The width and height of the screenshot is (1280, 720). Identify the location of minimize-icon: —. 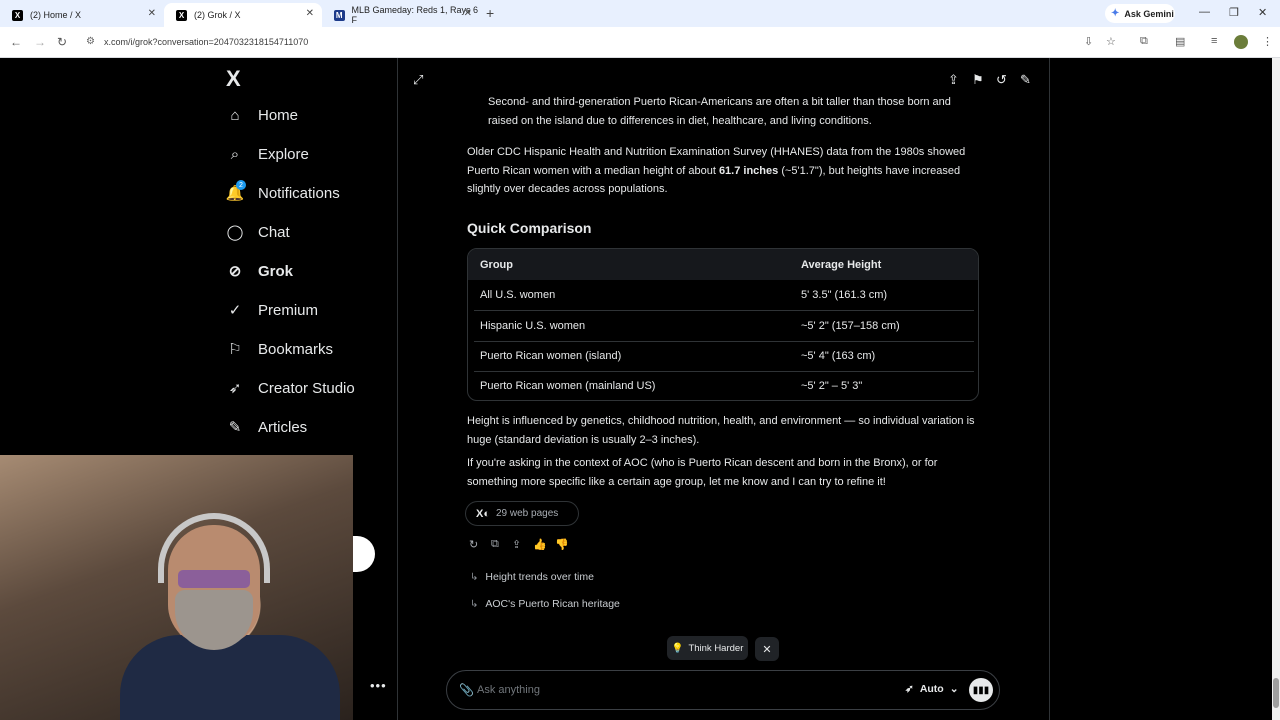
(1204, 12).